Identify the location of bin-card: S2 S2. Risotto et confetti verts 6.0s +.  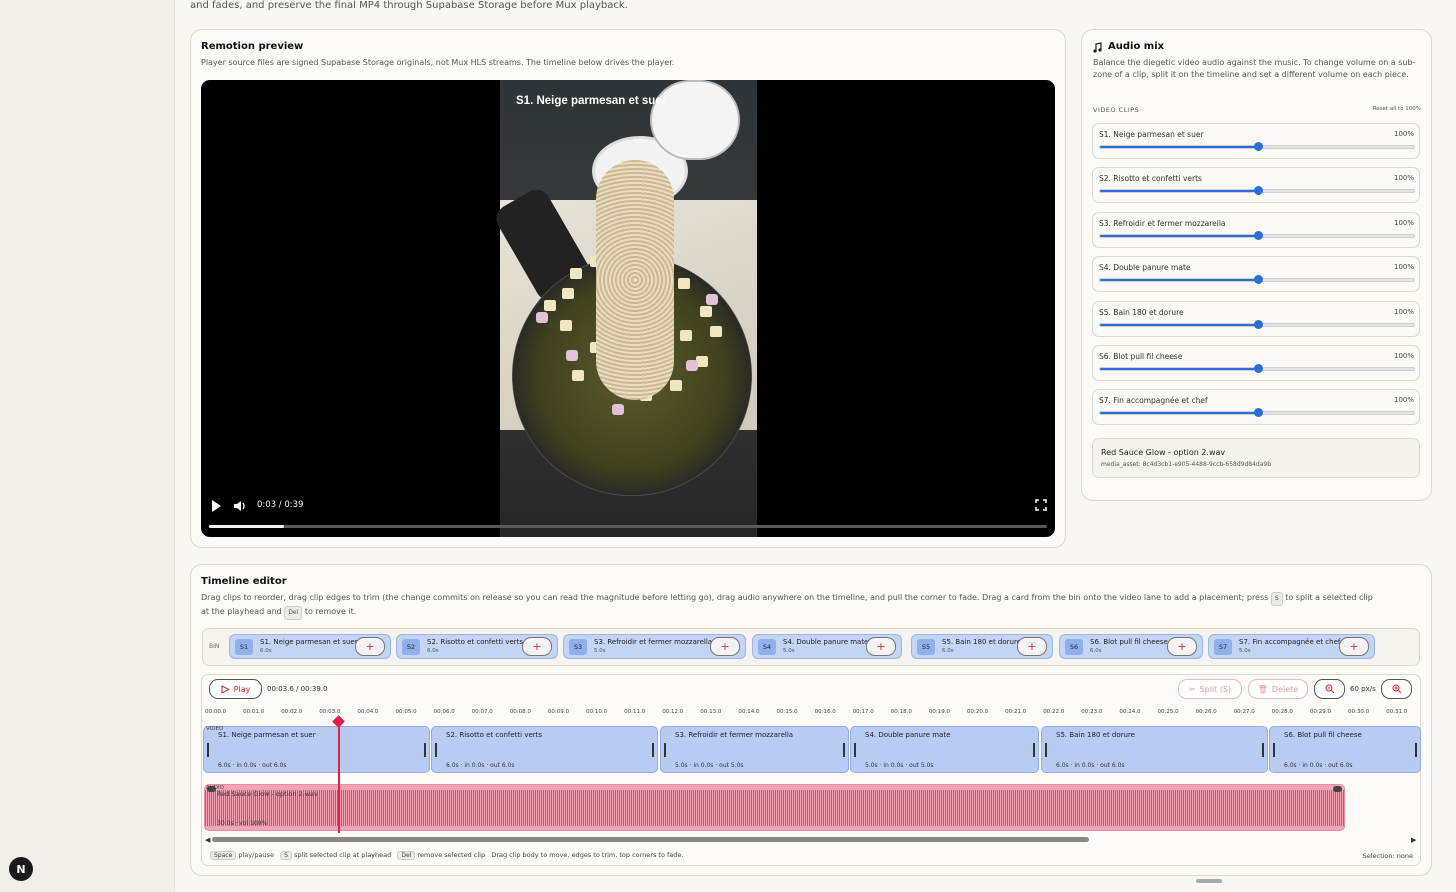
(477, 646).